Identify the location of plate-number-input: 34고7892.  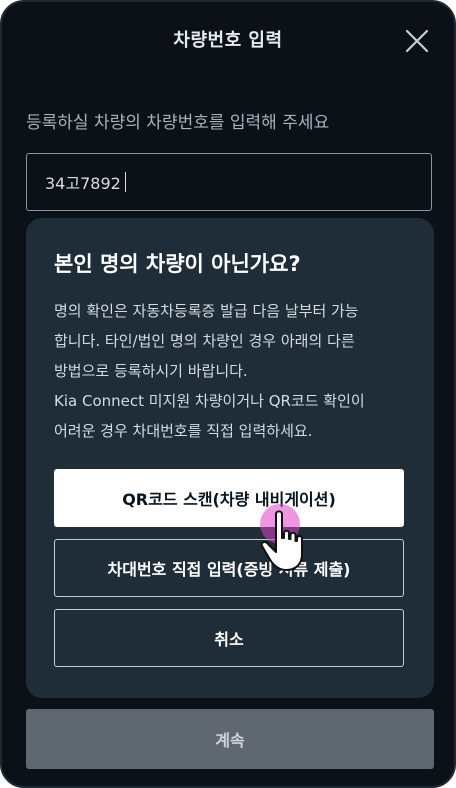
(229, 182).